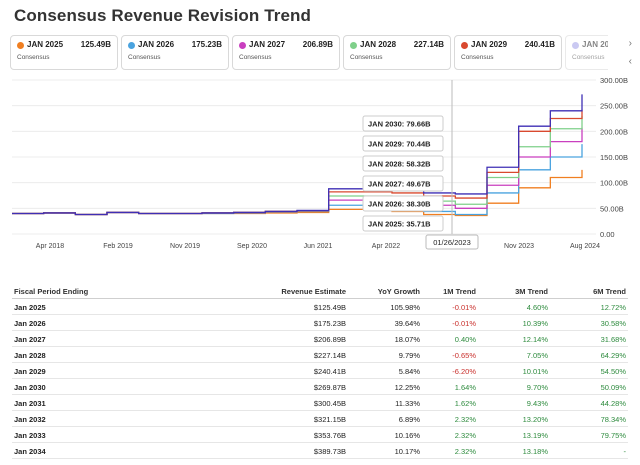  Describe the element at coordinates (64, 52) in the screenshot. I see `series-card-jan-2025: JAN 2025 125.49B Consensus` at that location.